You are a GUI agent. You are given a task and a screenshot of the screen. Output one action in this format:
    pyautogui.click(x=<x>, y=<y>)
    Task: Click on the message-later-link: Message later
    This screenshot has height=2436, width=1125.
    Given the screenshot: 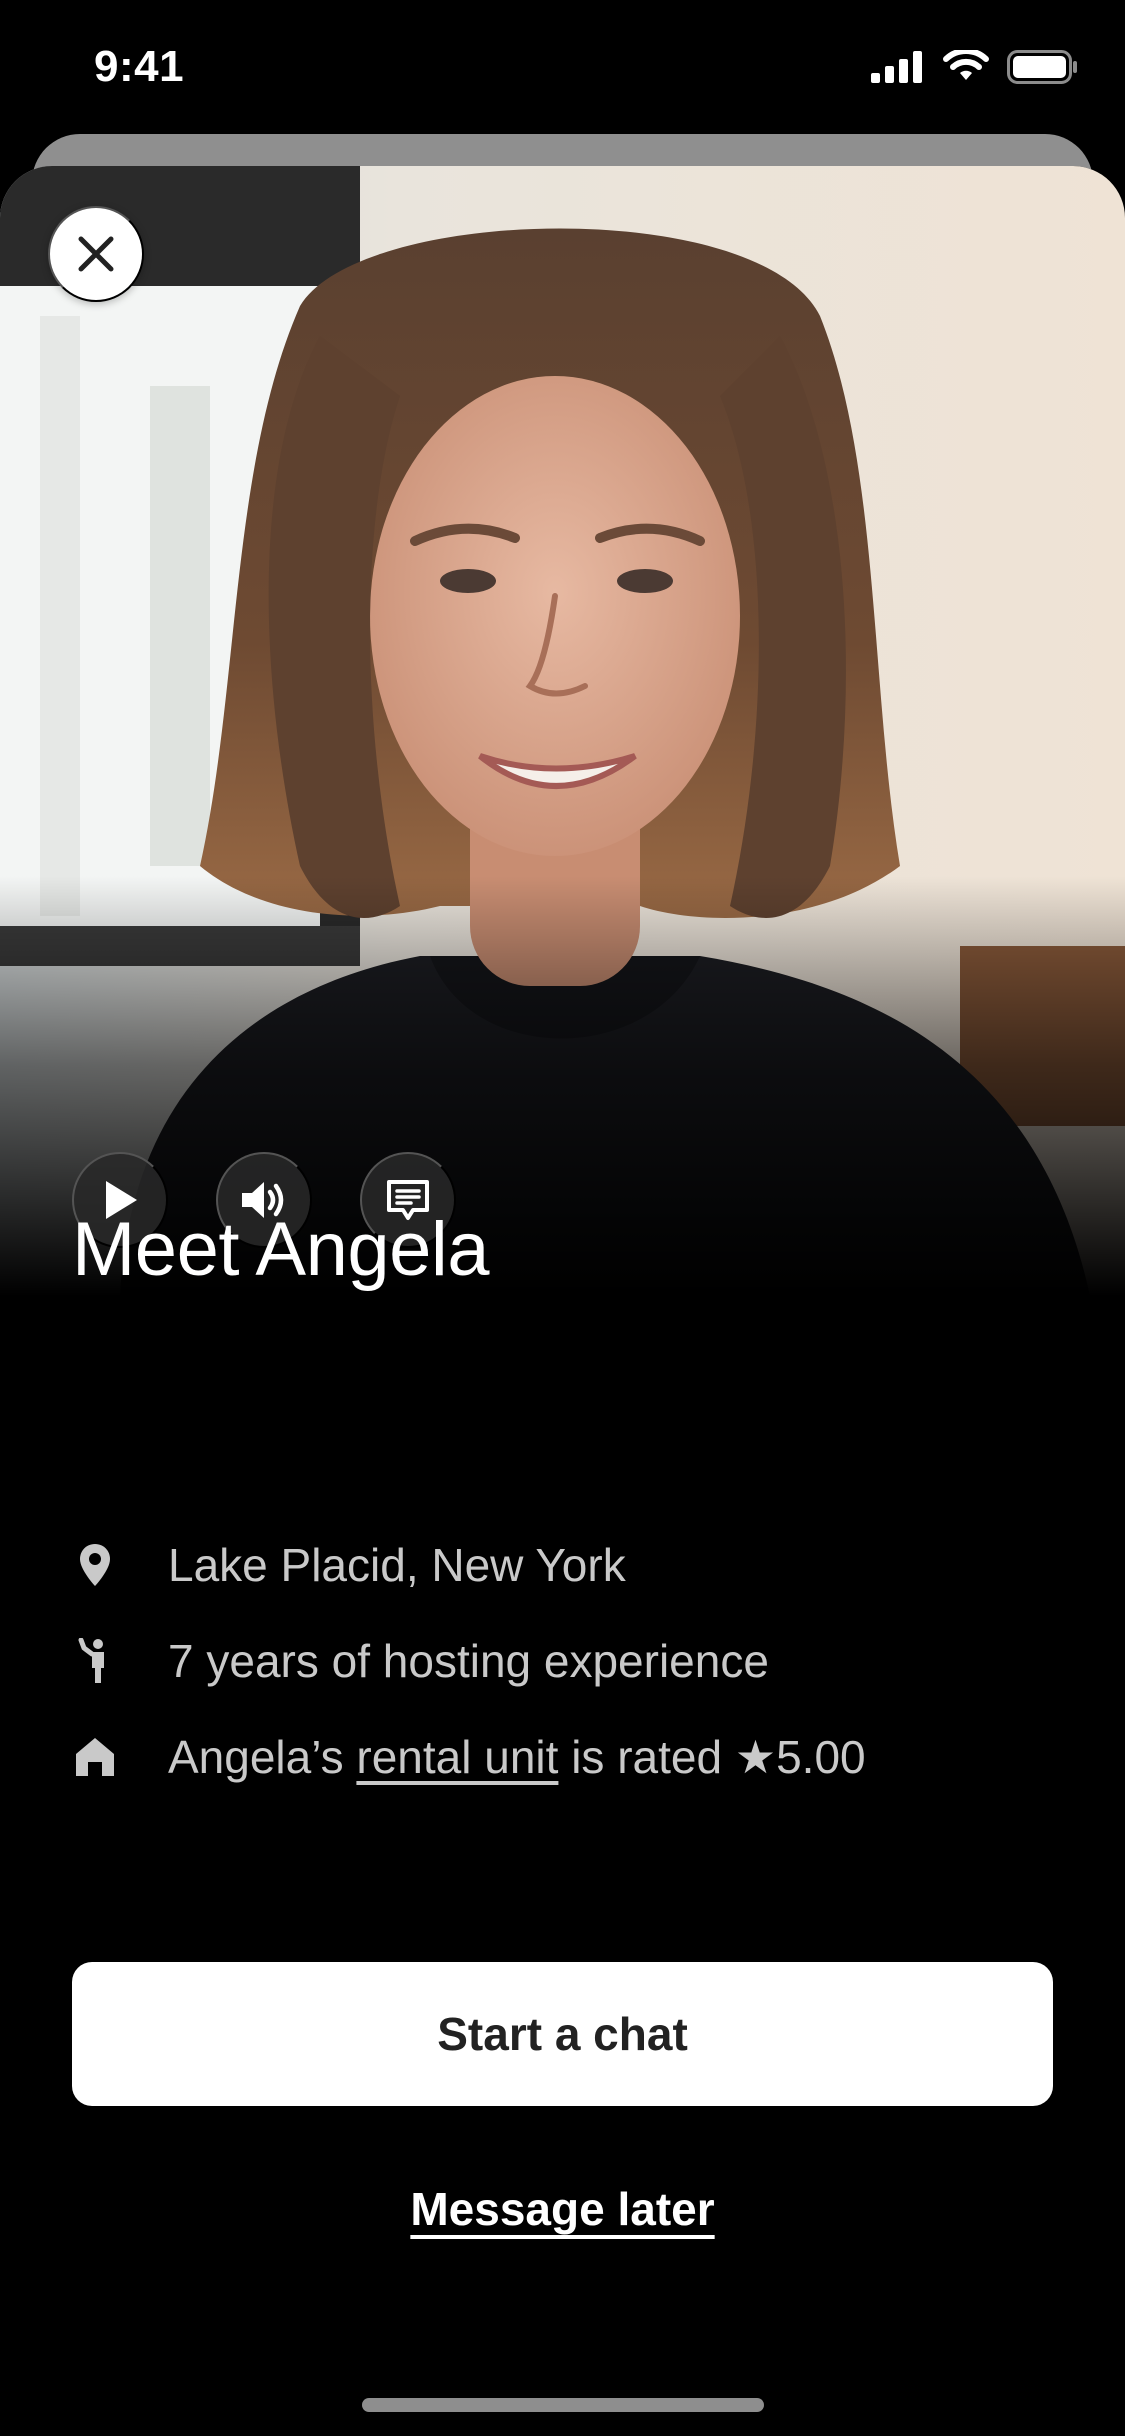 What is the action you would take?
    pyautogui.click(x=562, y=2209)
    